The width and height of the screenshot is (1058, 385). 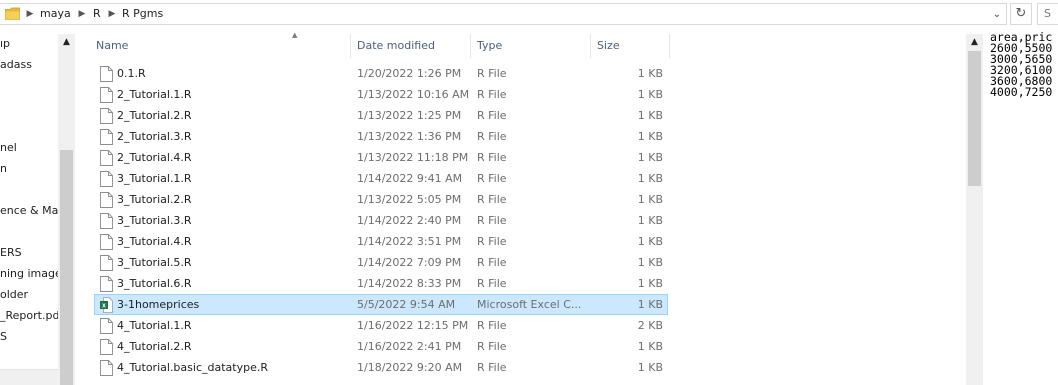 What do you see at coordinates (154, 283) in the screenshot?
I see `file-name: 3_Tutorial.6.R` at bounding box center [154, 283].